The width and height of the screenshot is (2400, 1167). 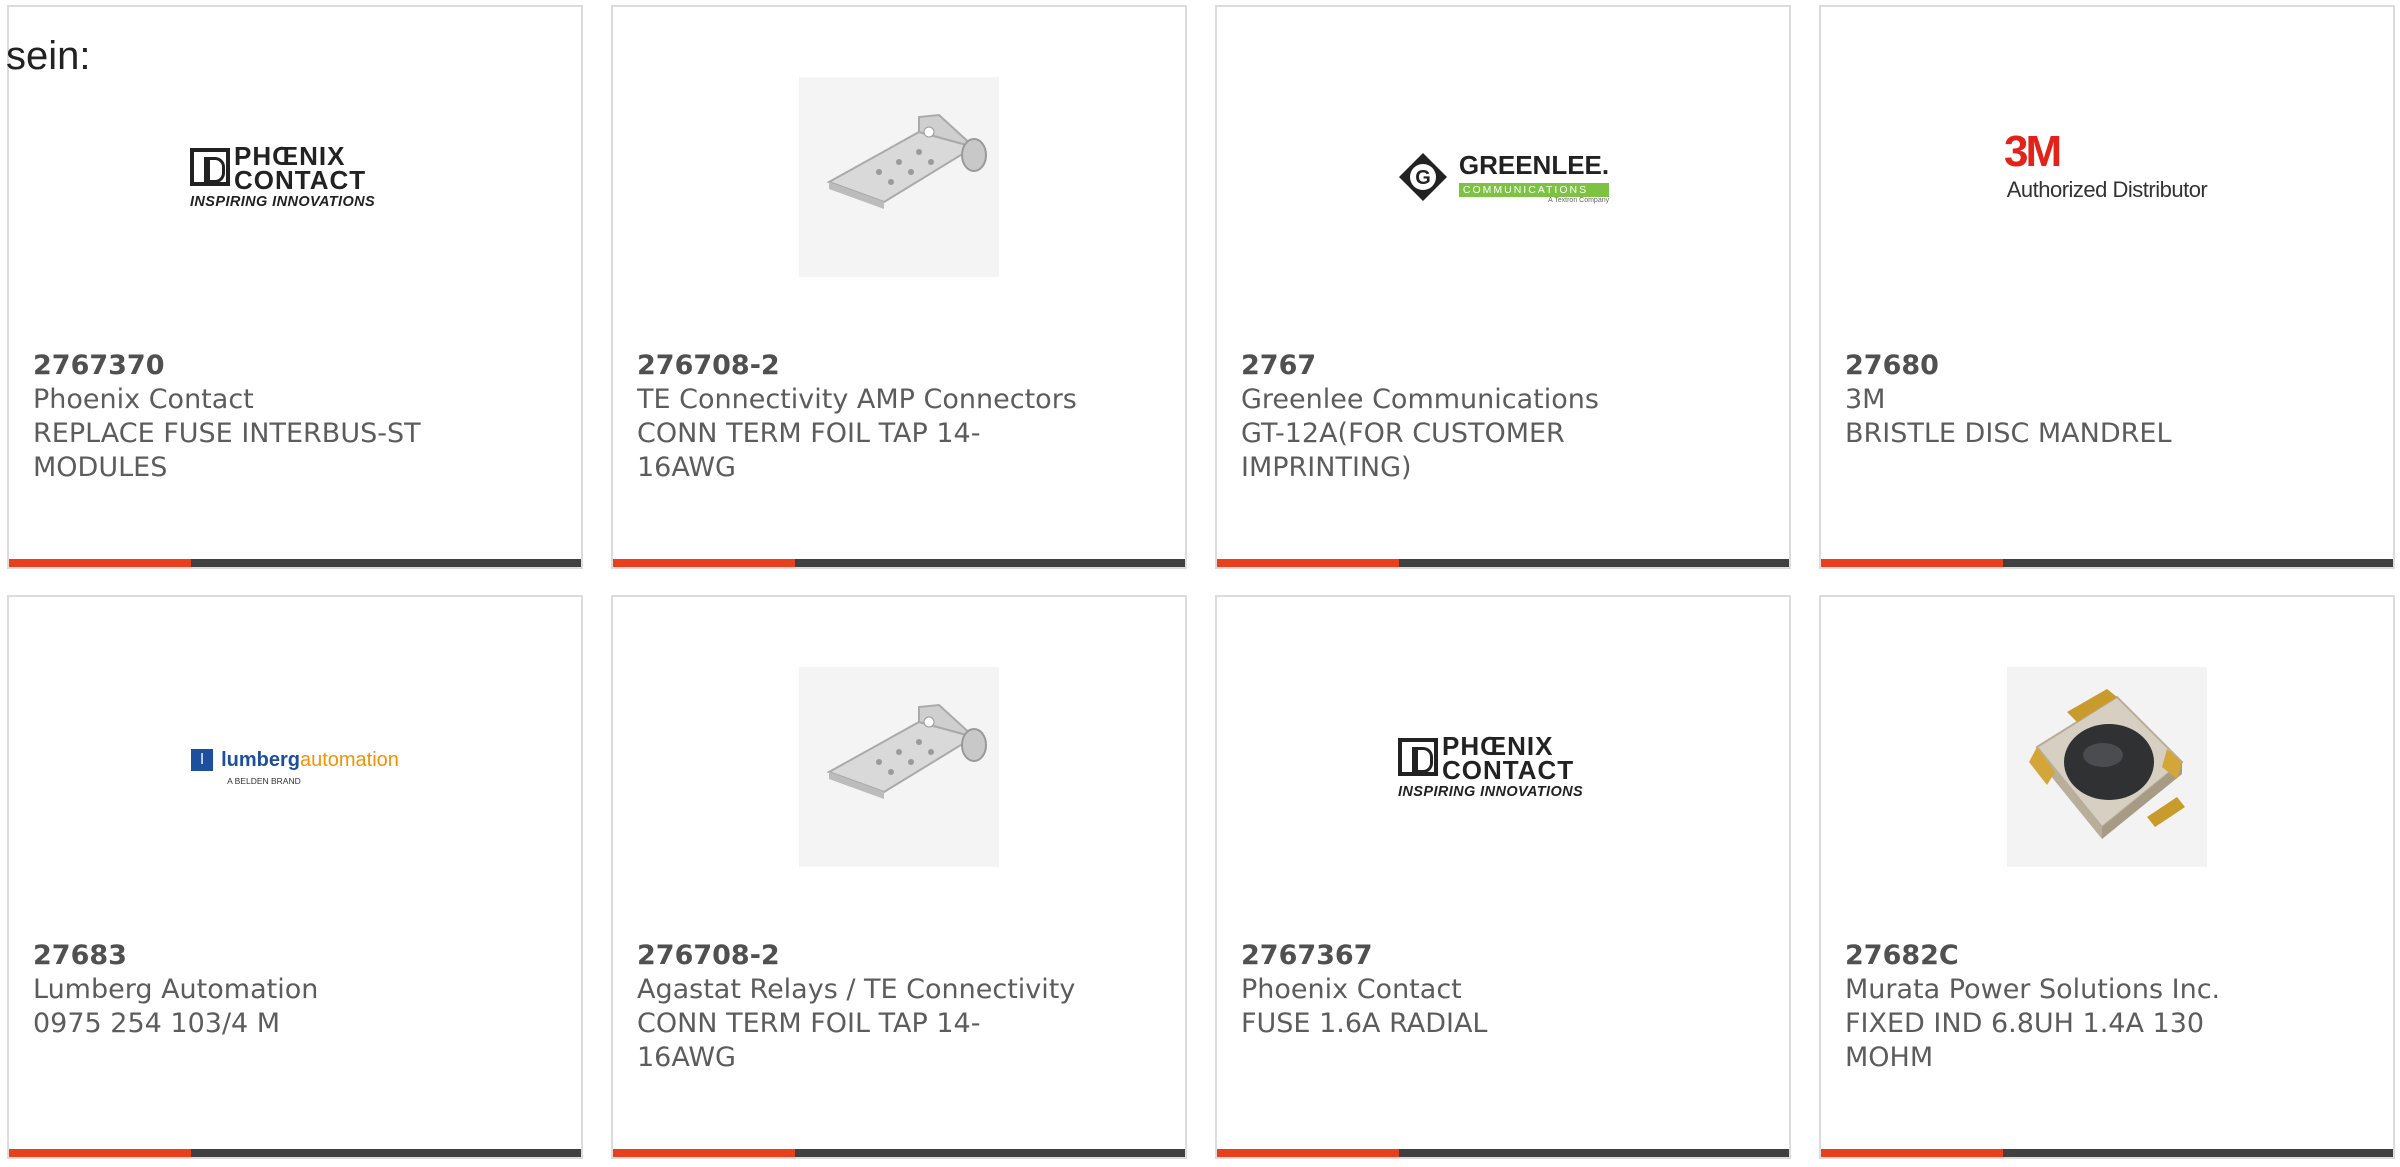 What do you see at coordinates (2107, 366) in the screenshot?
I see `part-number: 27680` at bounding box center [2107, 366].